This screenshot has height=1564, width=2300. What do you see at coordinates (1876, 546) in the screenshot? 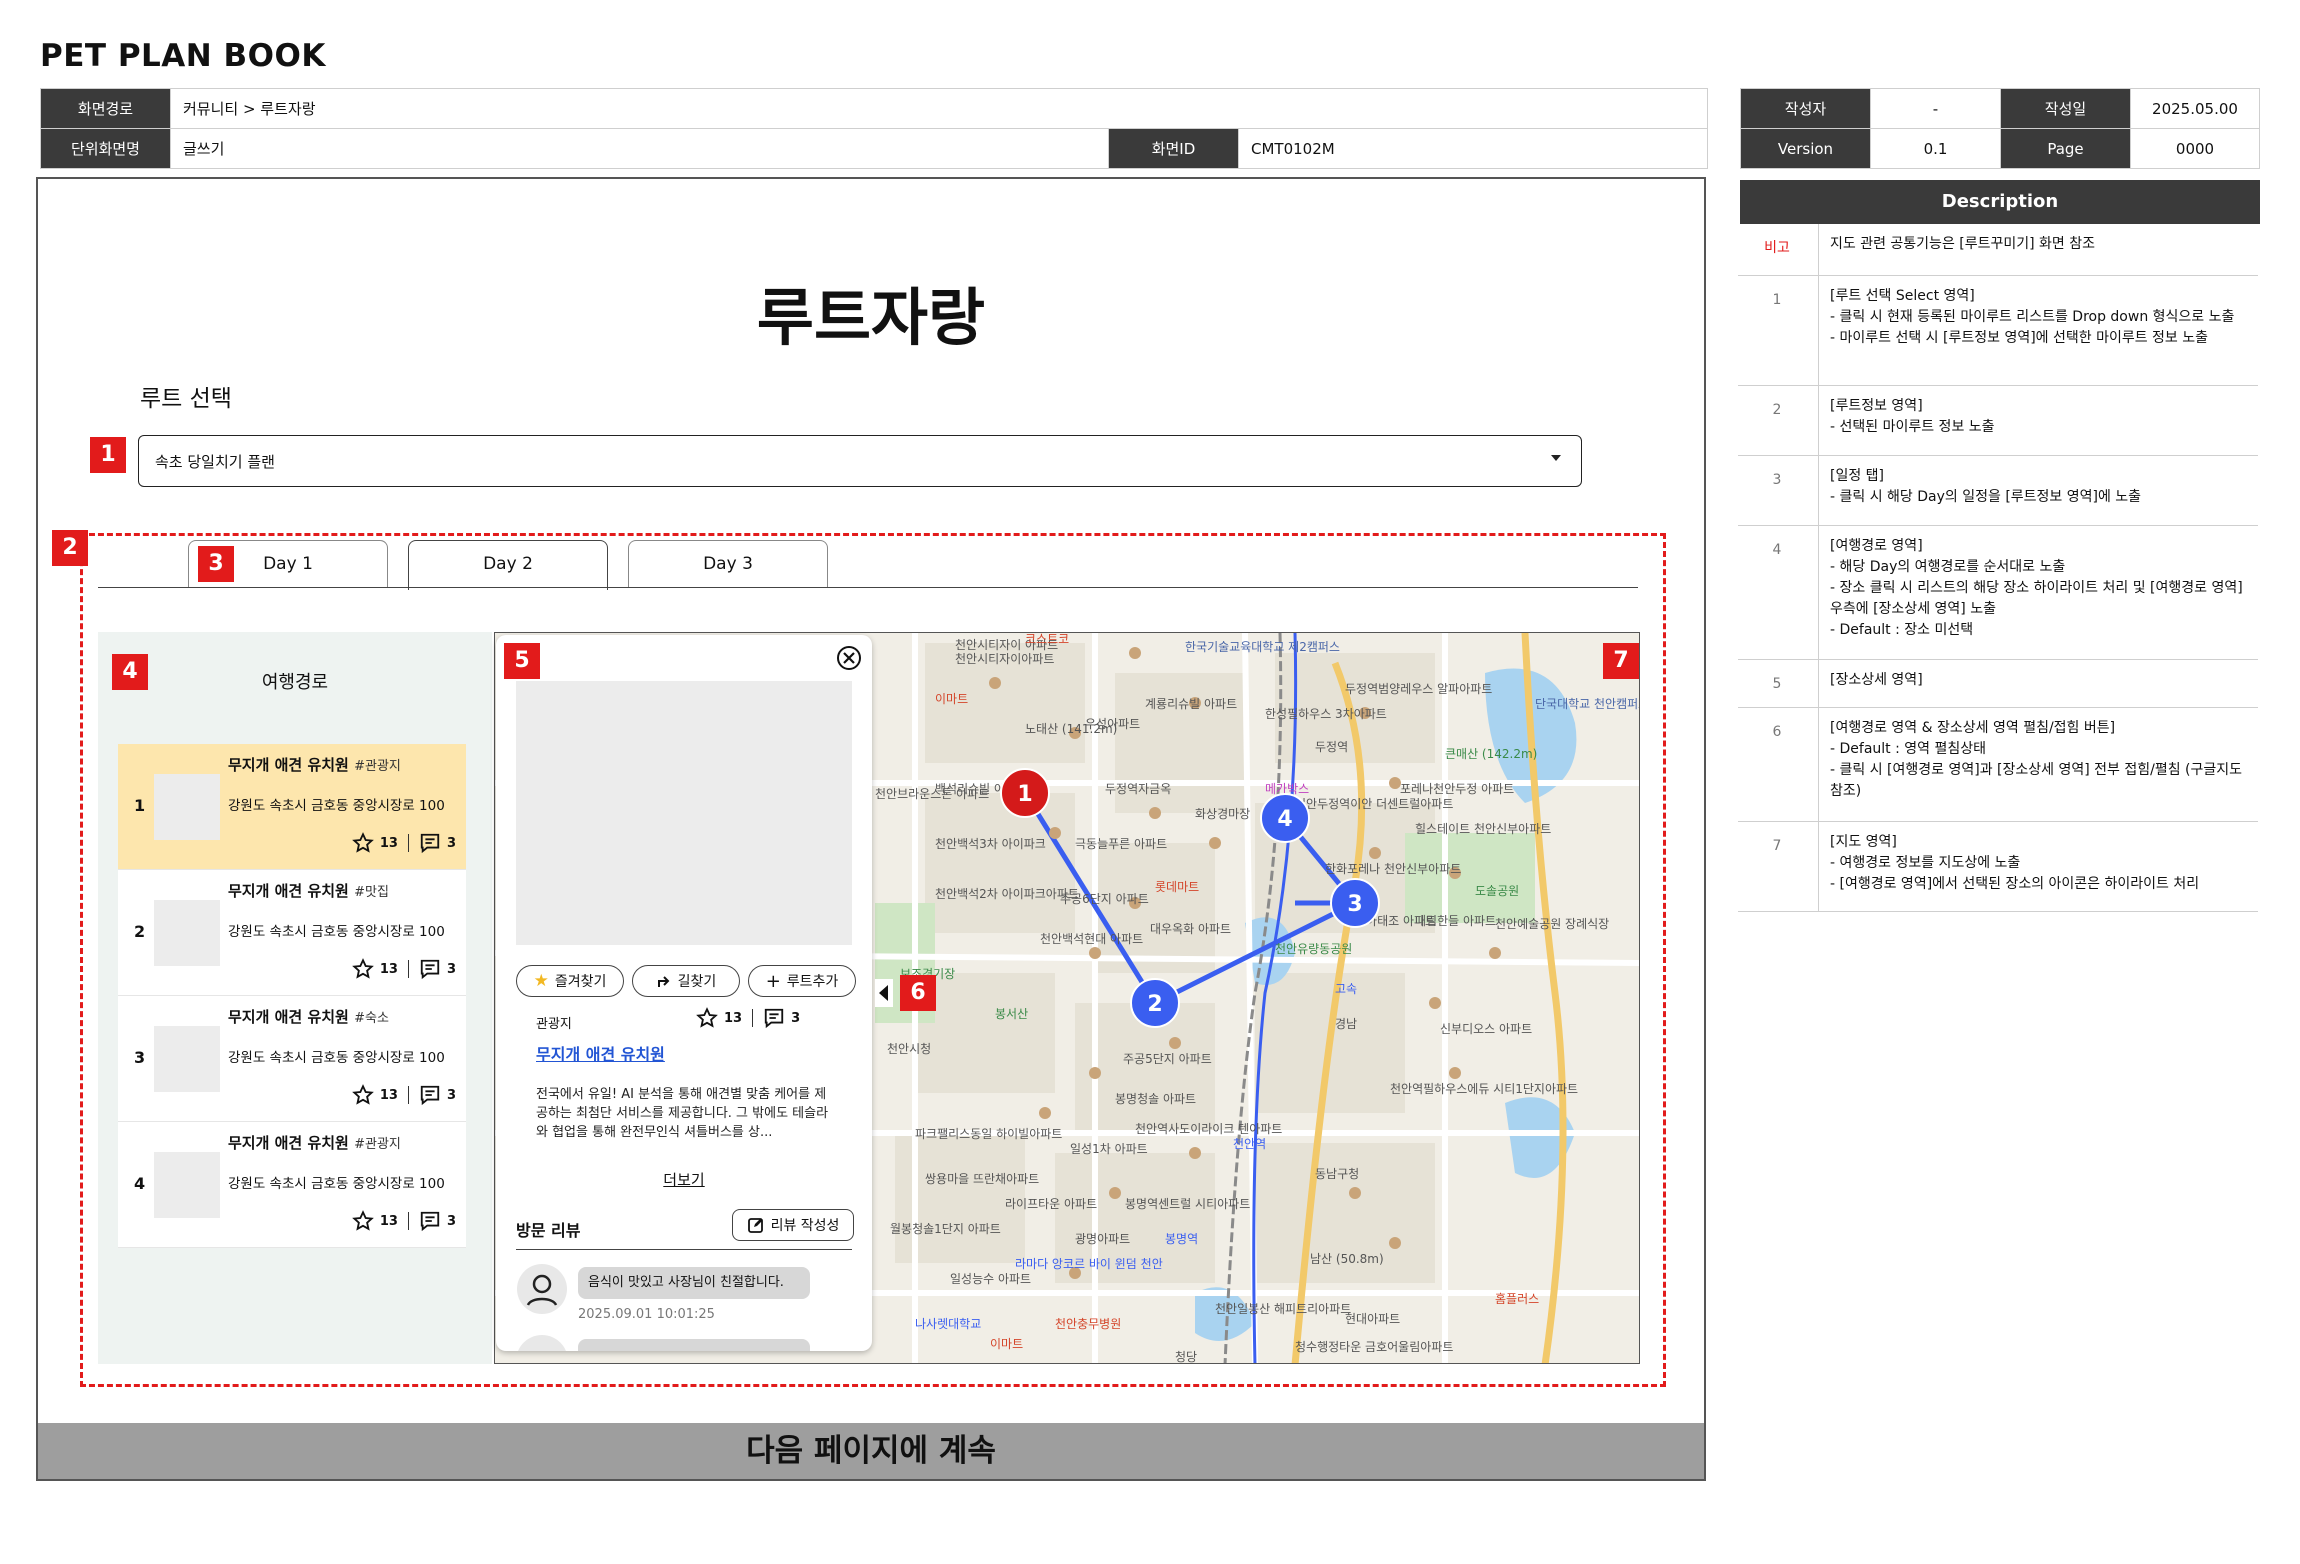
I see `row-line: [여행경로 영역]` at bounding box center [1876, 546].